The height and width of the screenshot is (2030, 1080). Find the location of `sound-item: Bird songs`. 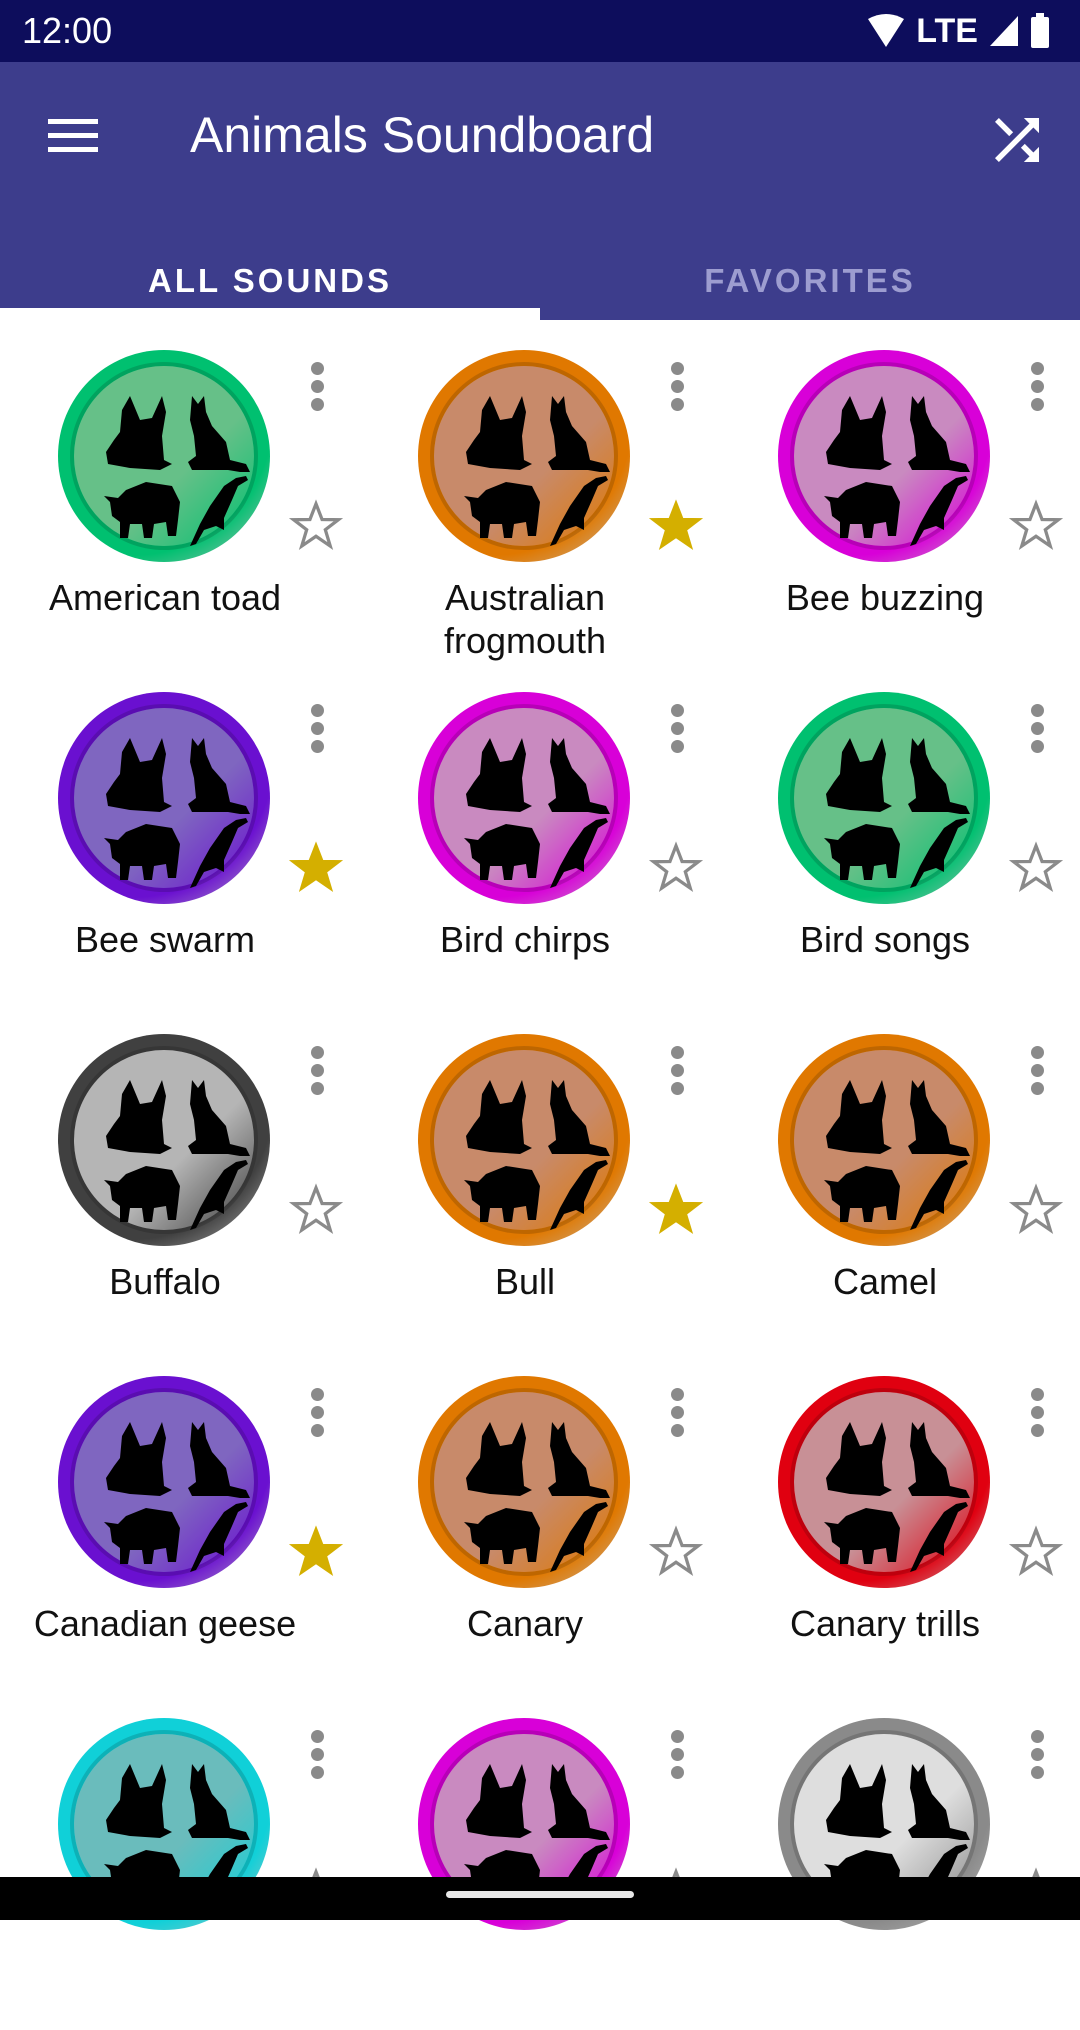

sound-item: Bird songs is located at coordinates (900, 833).